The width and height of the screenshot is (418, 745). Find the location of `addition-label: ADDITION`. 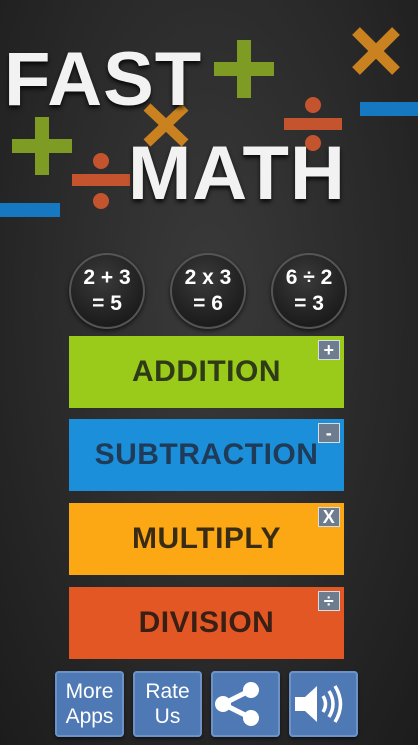

addition-label: ADDITION is located at coordinates (206, 371).